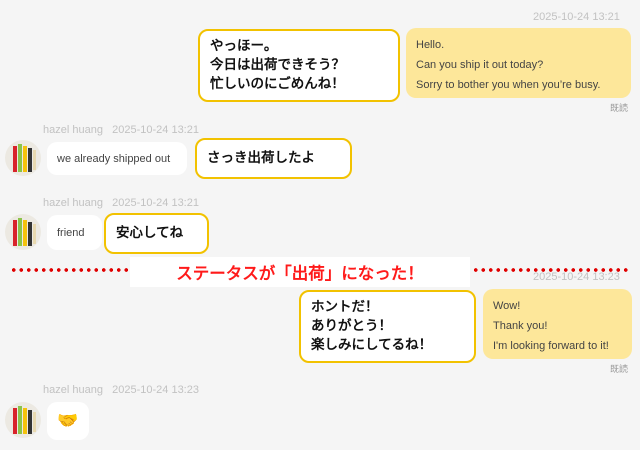  Describe the element at coordinates (520, 326) in the screenshot. I see `message-line: Thank you!` at that location.